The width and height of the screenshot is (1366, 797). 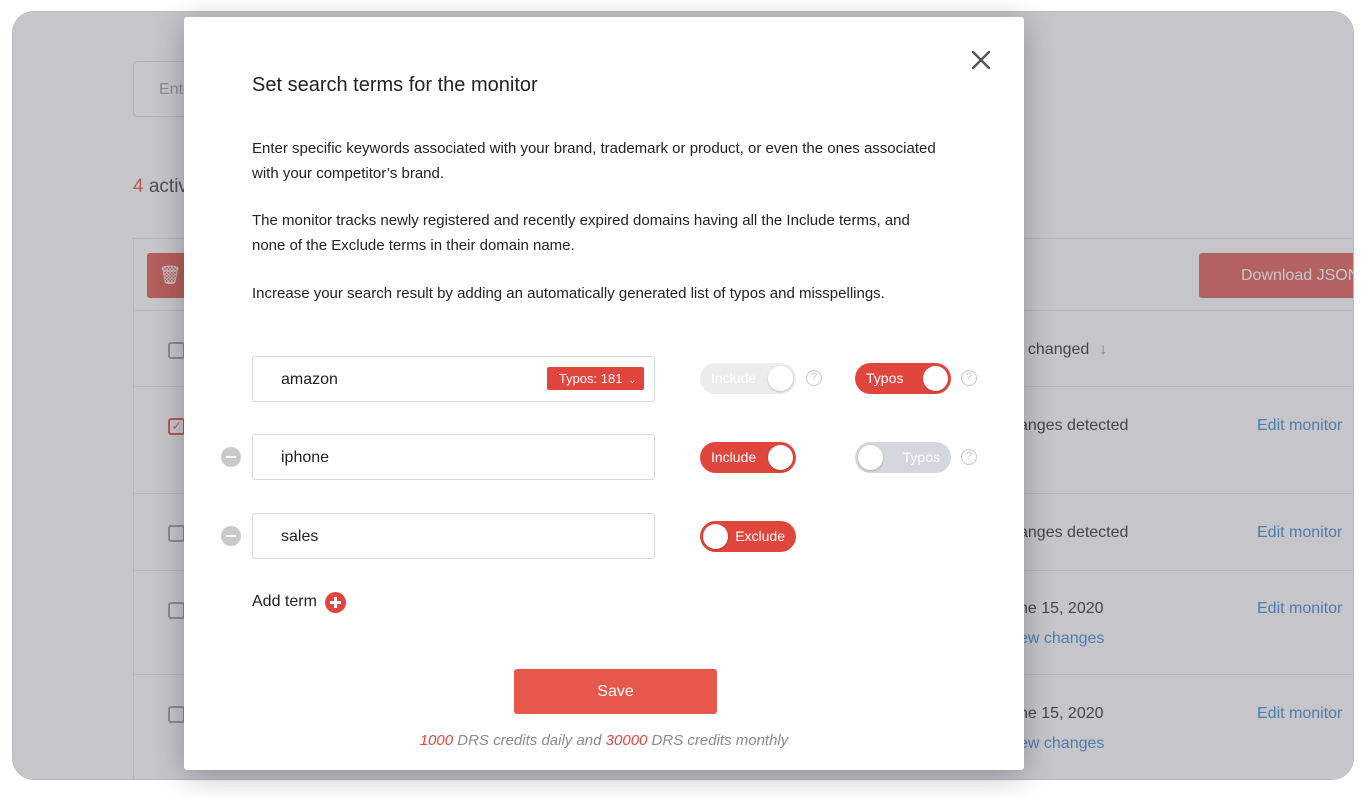 What do you see at coordinates (760, 536) in the screenshot?
I see `toggle-label: Exclude` at bounding box center [760, 536].